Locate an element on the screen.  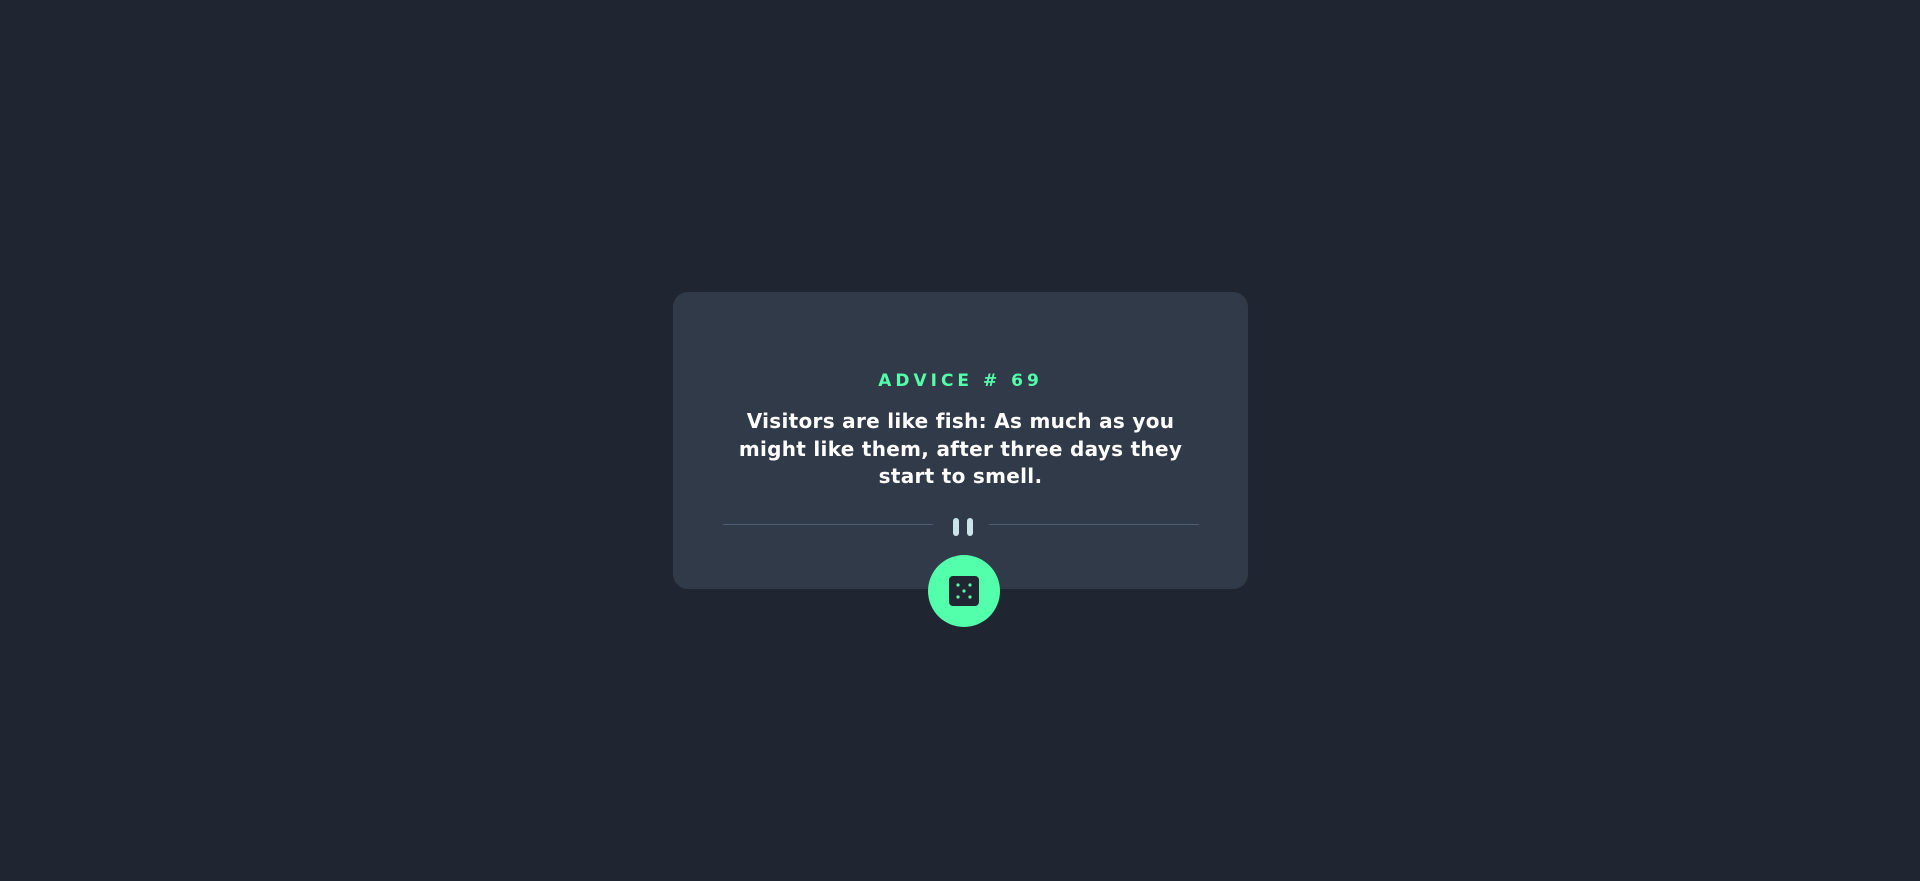
dice-icon is located at coordinates (964, 591).